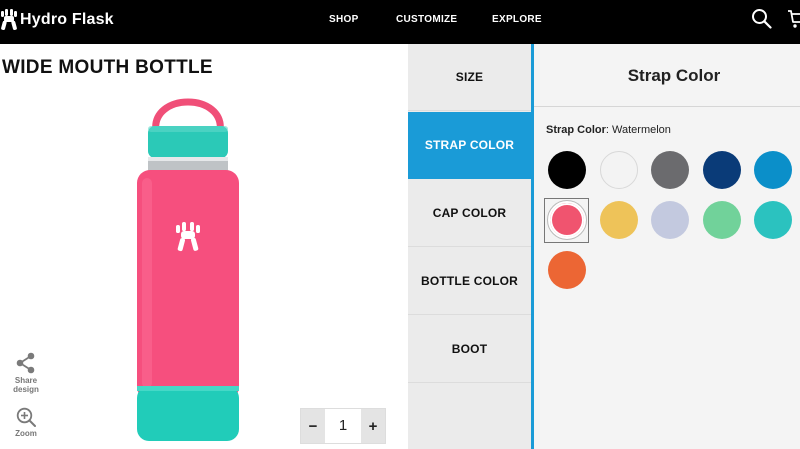  I want to click on tab-size: SIZE, so click(469, 77).